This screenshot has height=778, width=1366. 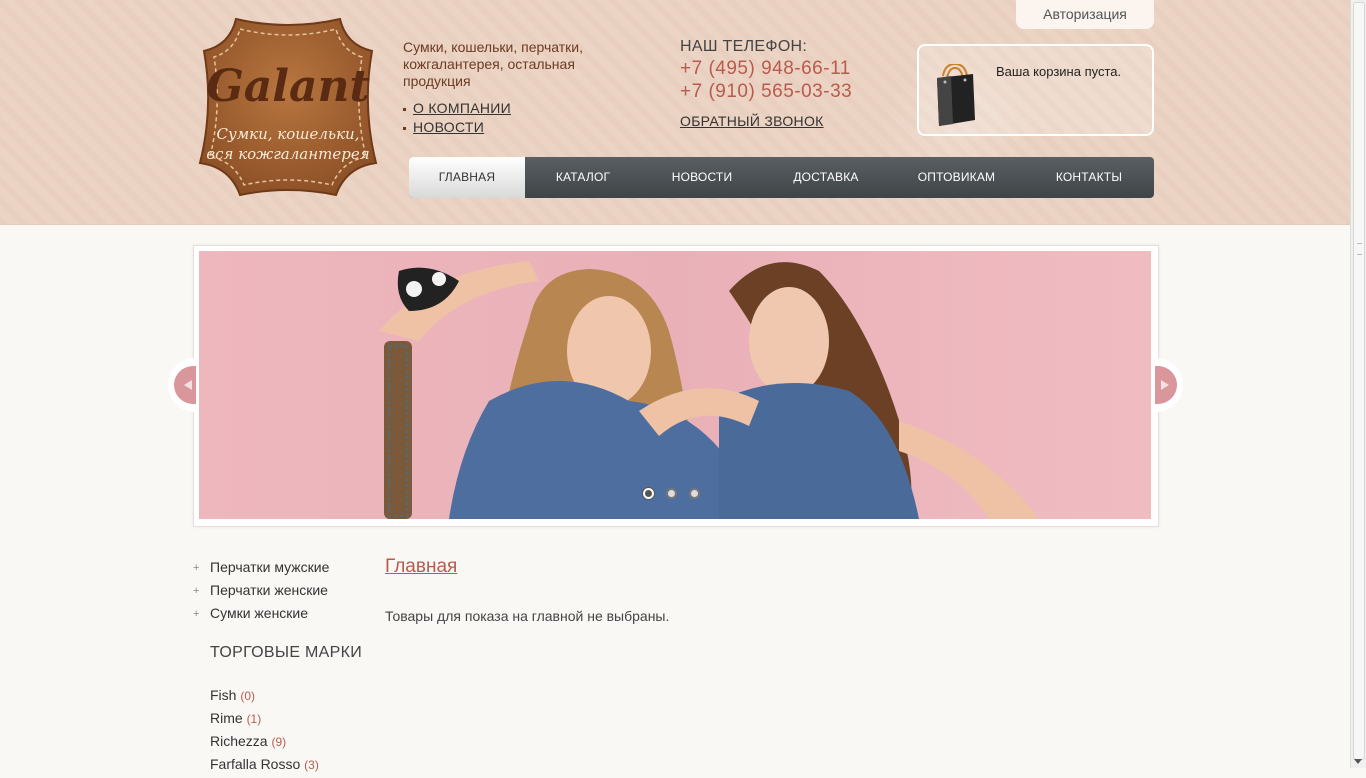 What do you see at coordinates (269, 590) in the screenshot?
I see `category-label: Перчатки женские` at bounding box center [269, 590].